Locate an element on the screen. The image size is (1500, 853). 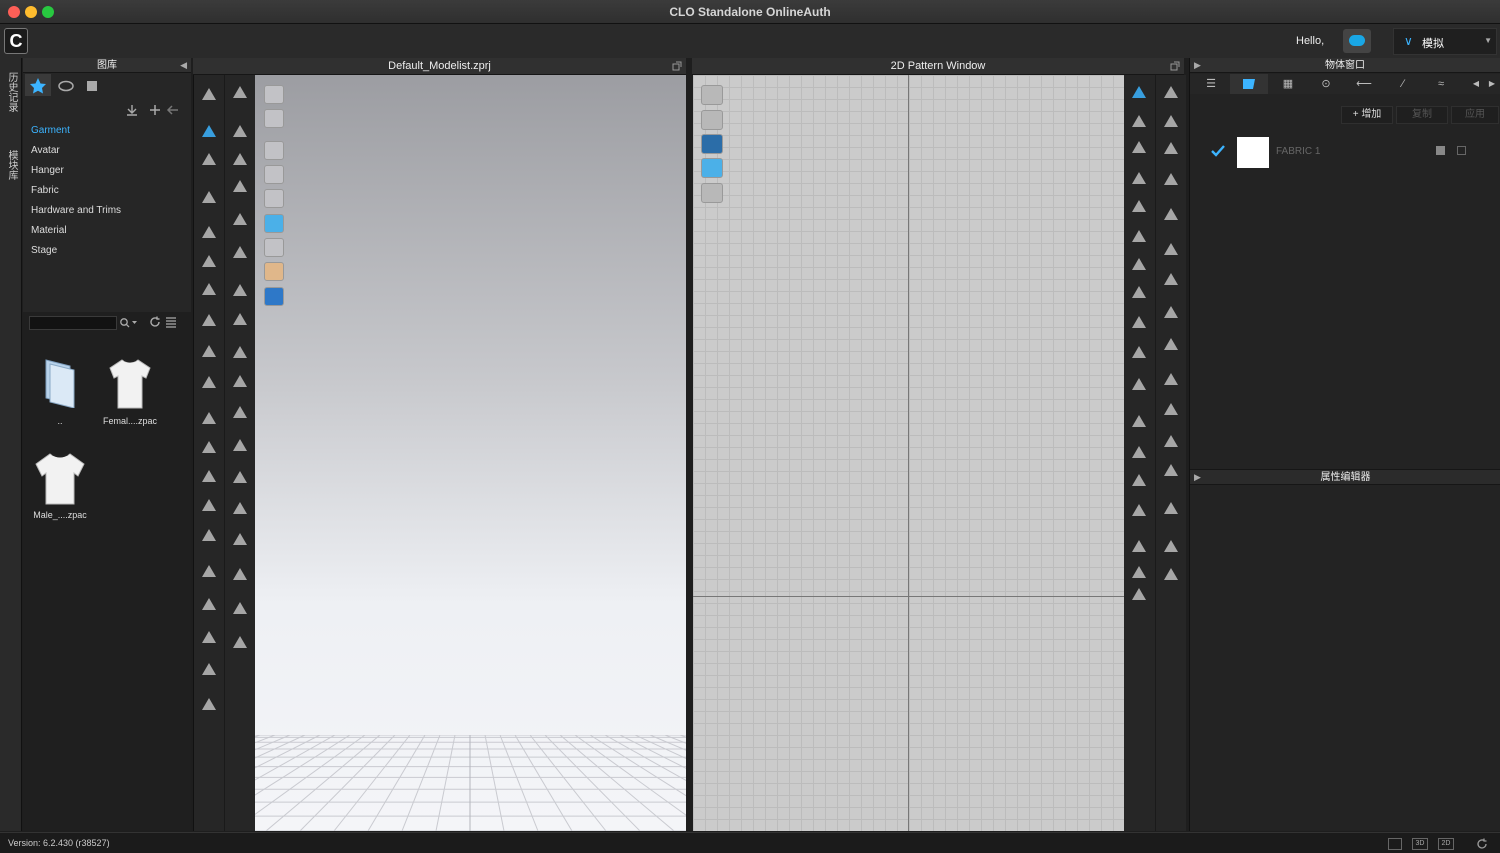
view-3d-button: 3D is located at coordinates (1420, 844).